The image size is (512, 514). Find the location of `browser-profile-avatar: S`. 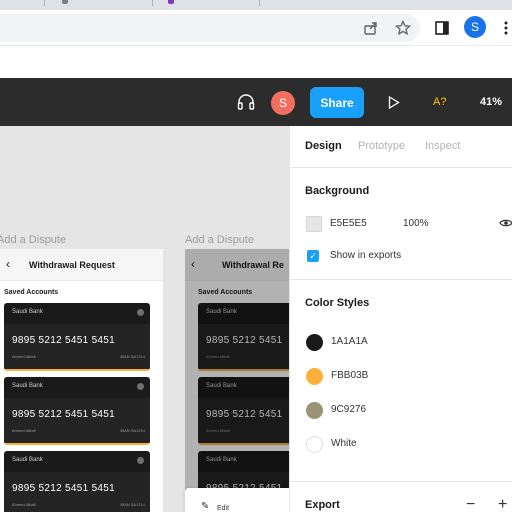

browser-profile-avatar: S is located at coordinates (475, 27).